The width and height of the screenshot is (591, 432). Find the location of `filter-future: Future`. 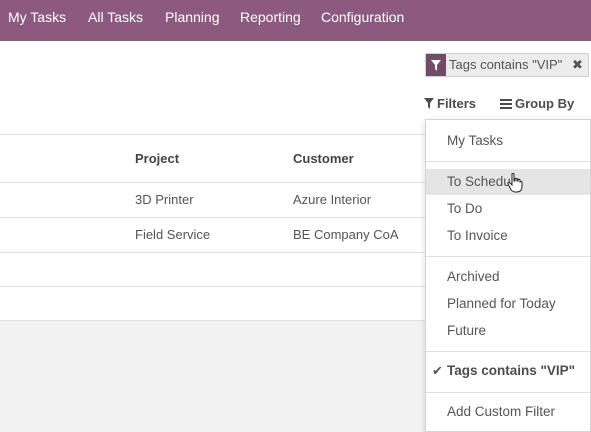

filter-future: Future is located at coordinates (508, 331).